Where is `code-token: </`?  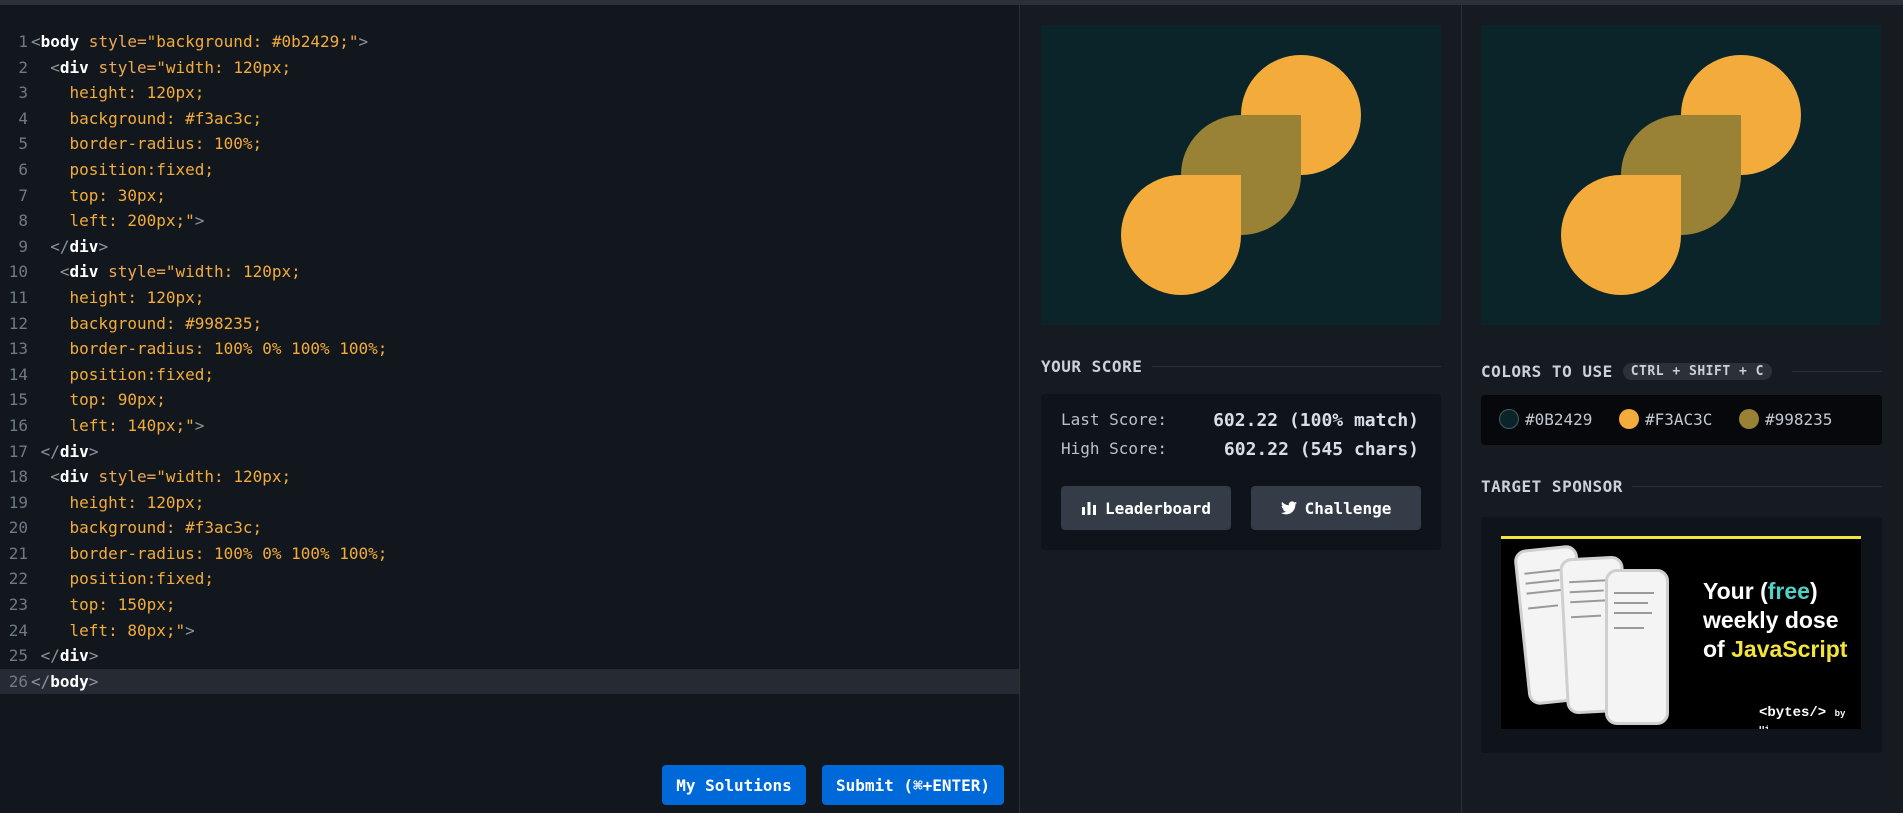 code-token: </ is located at coordinates (50, 246).